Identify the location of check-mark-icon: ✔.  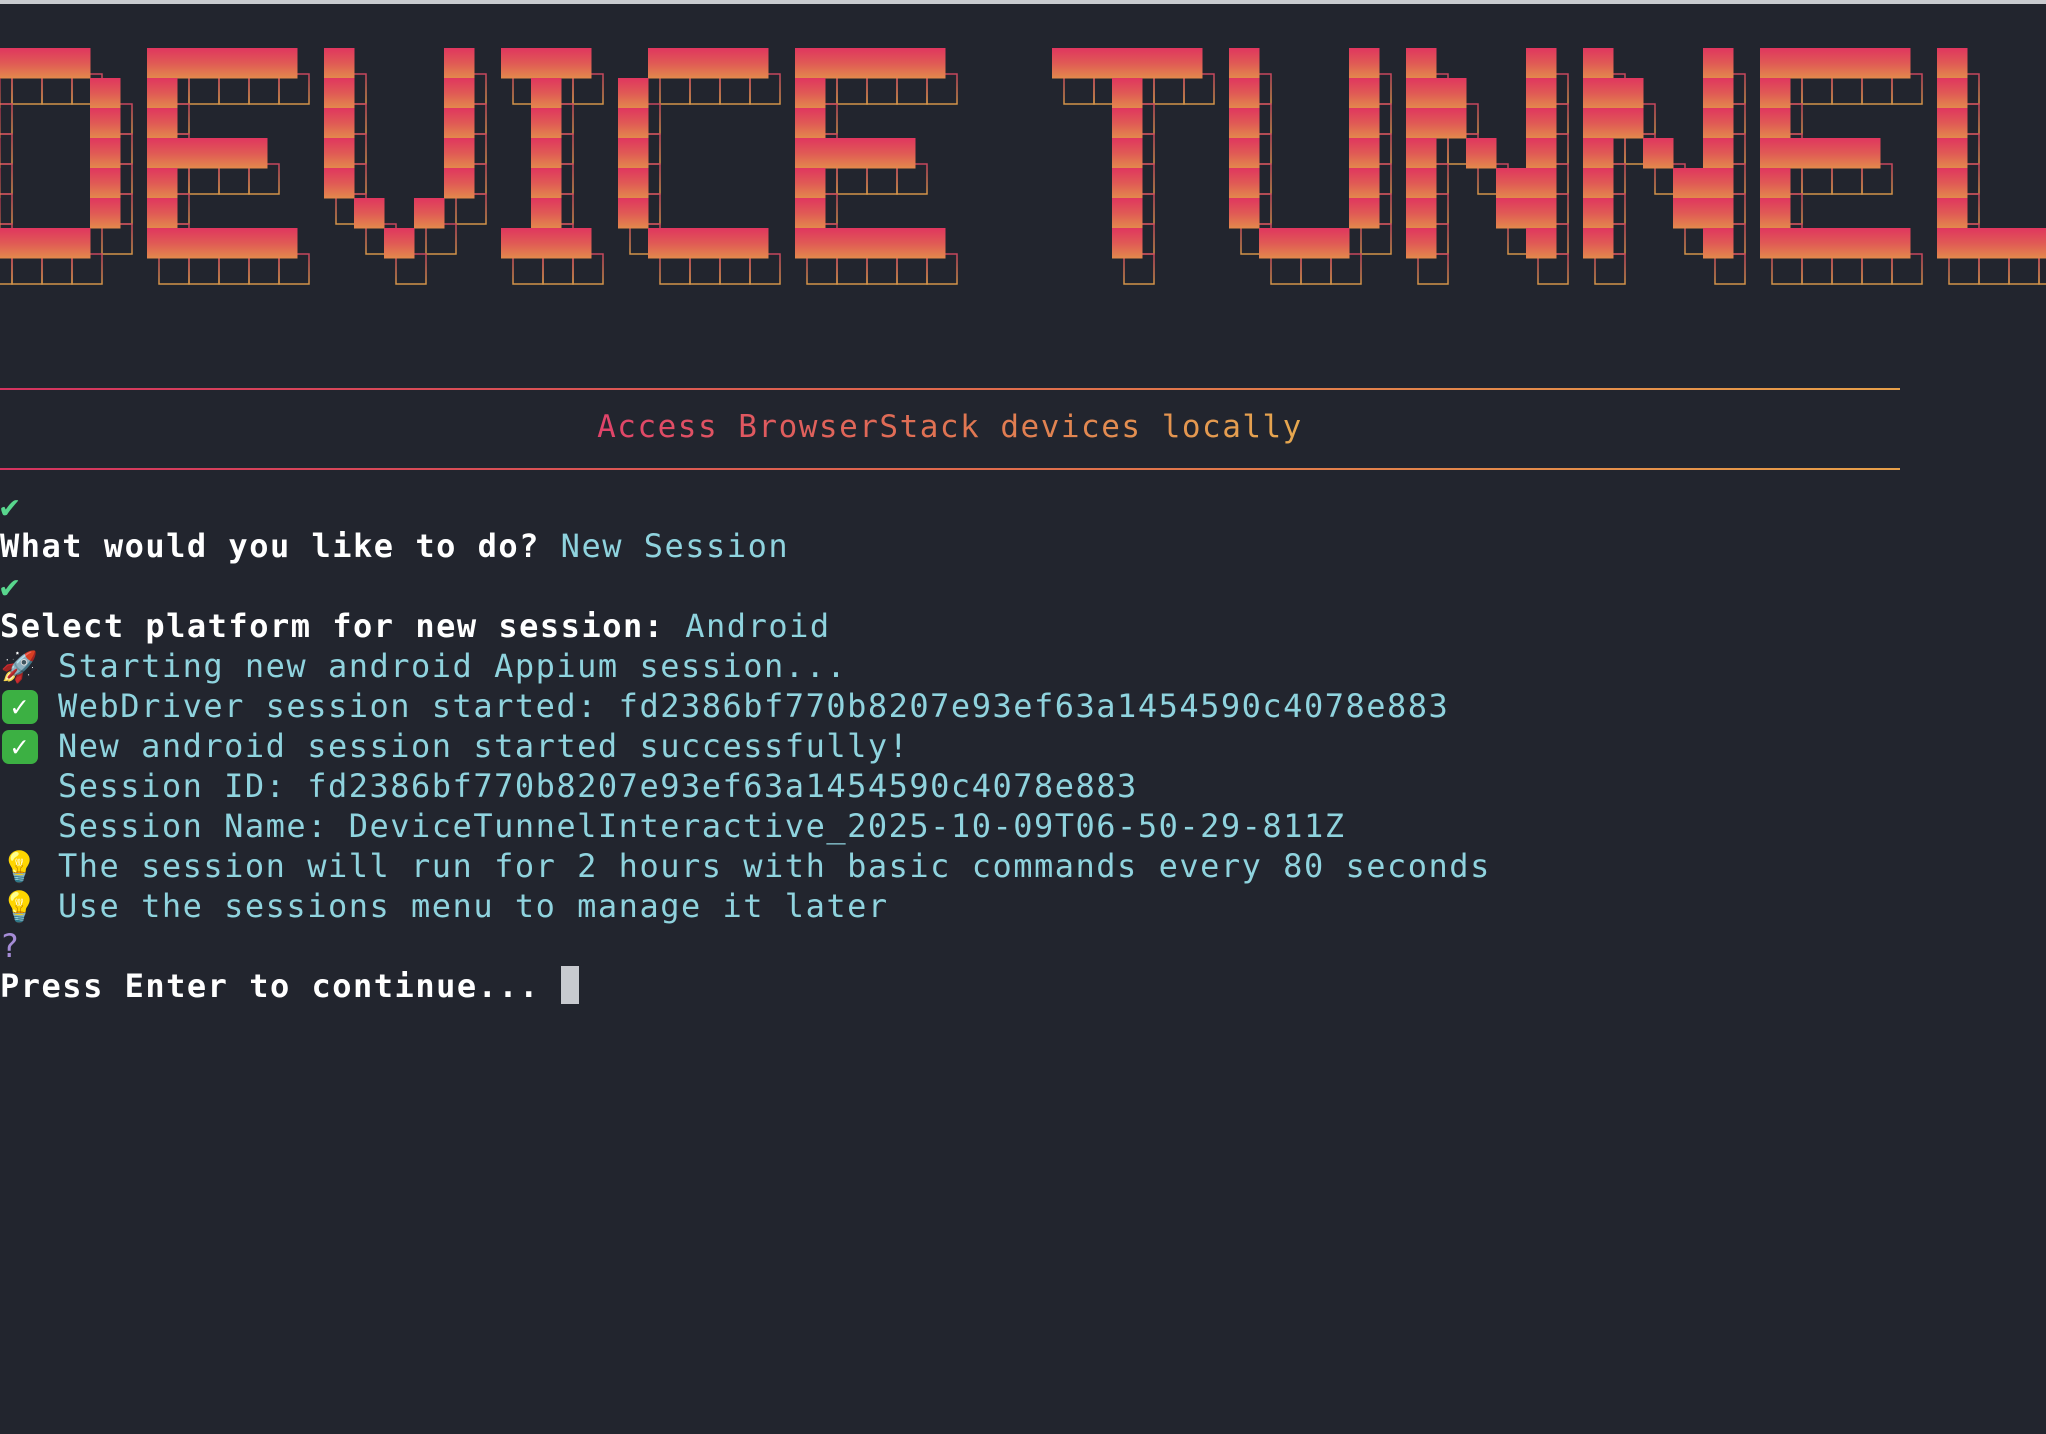
(10, 506).